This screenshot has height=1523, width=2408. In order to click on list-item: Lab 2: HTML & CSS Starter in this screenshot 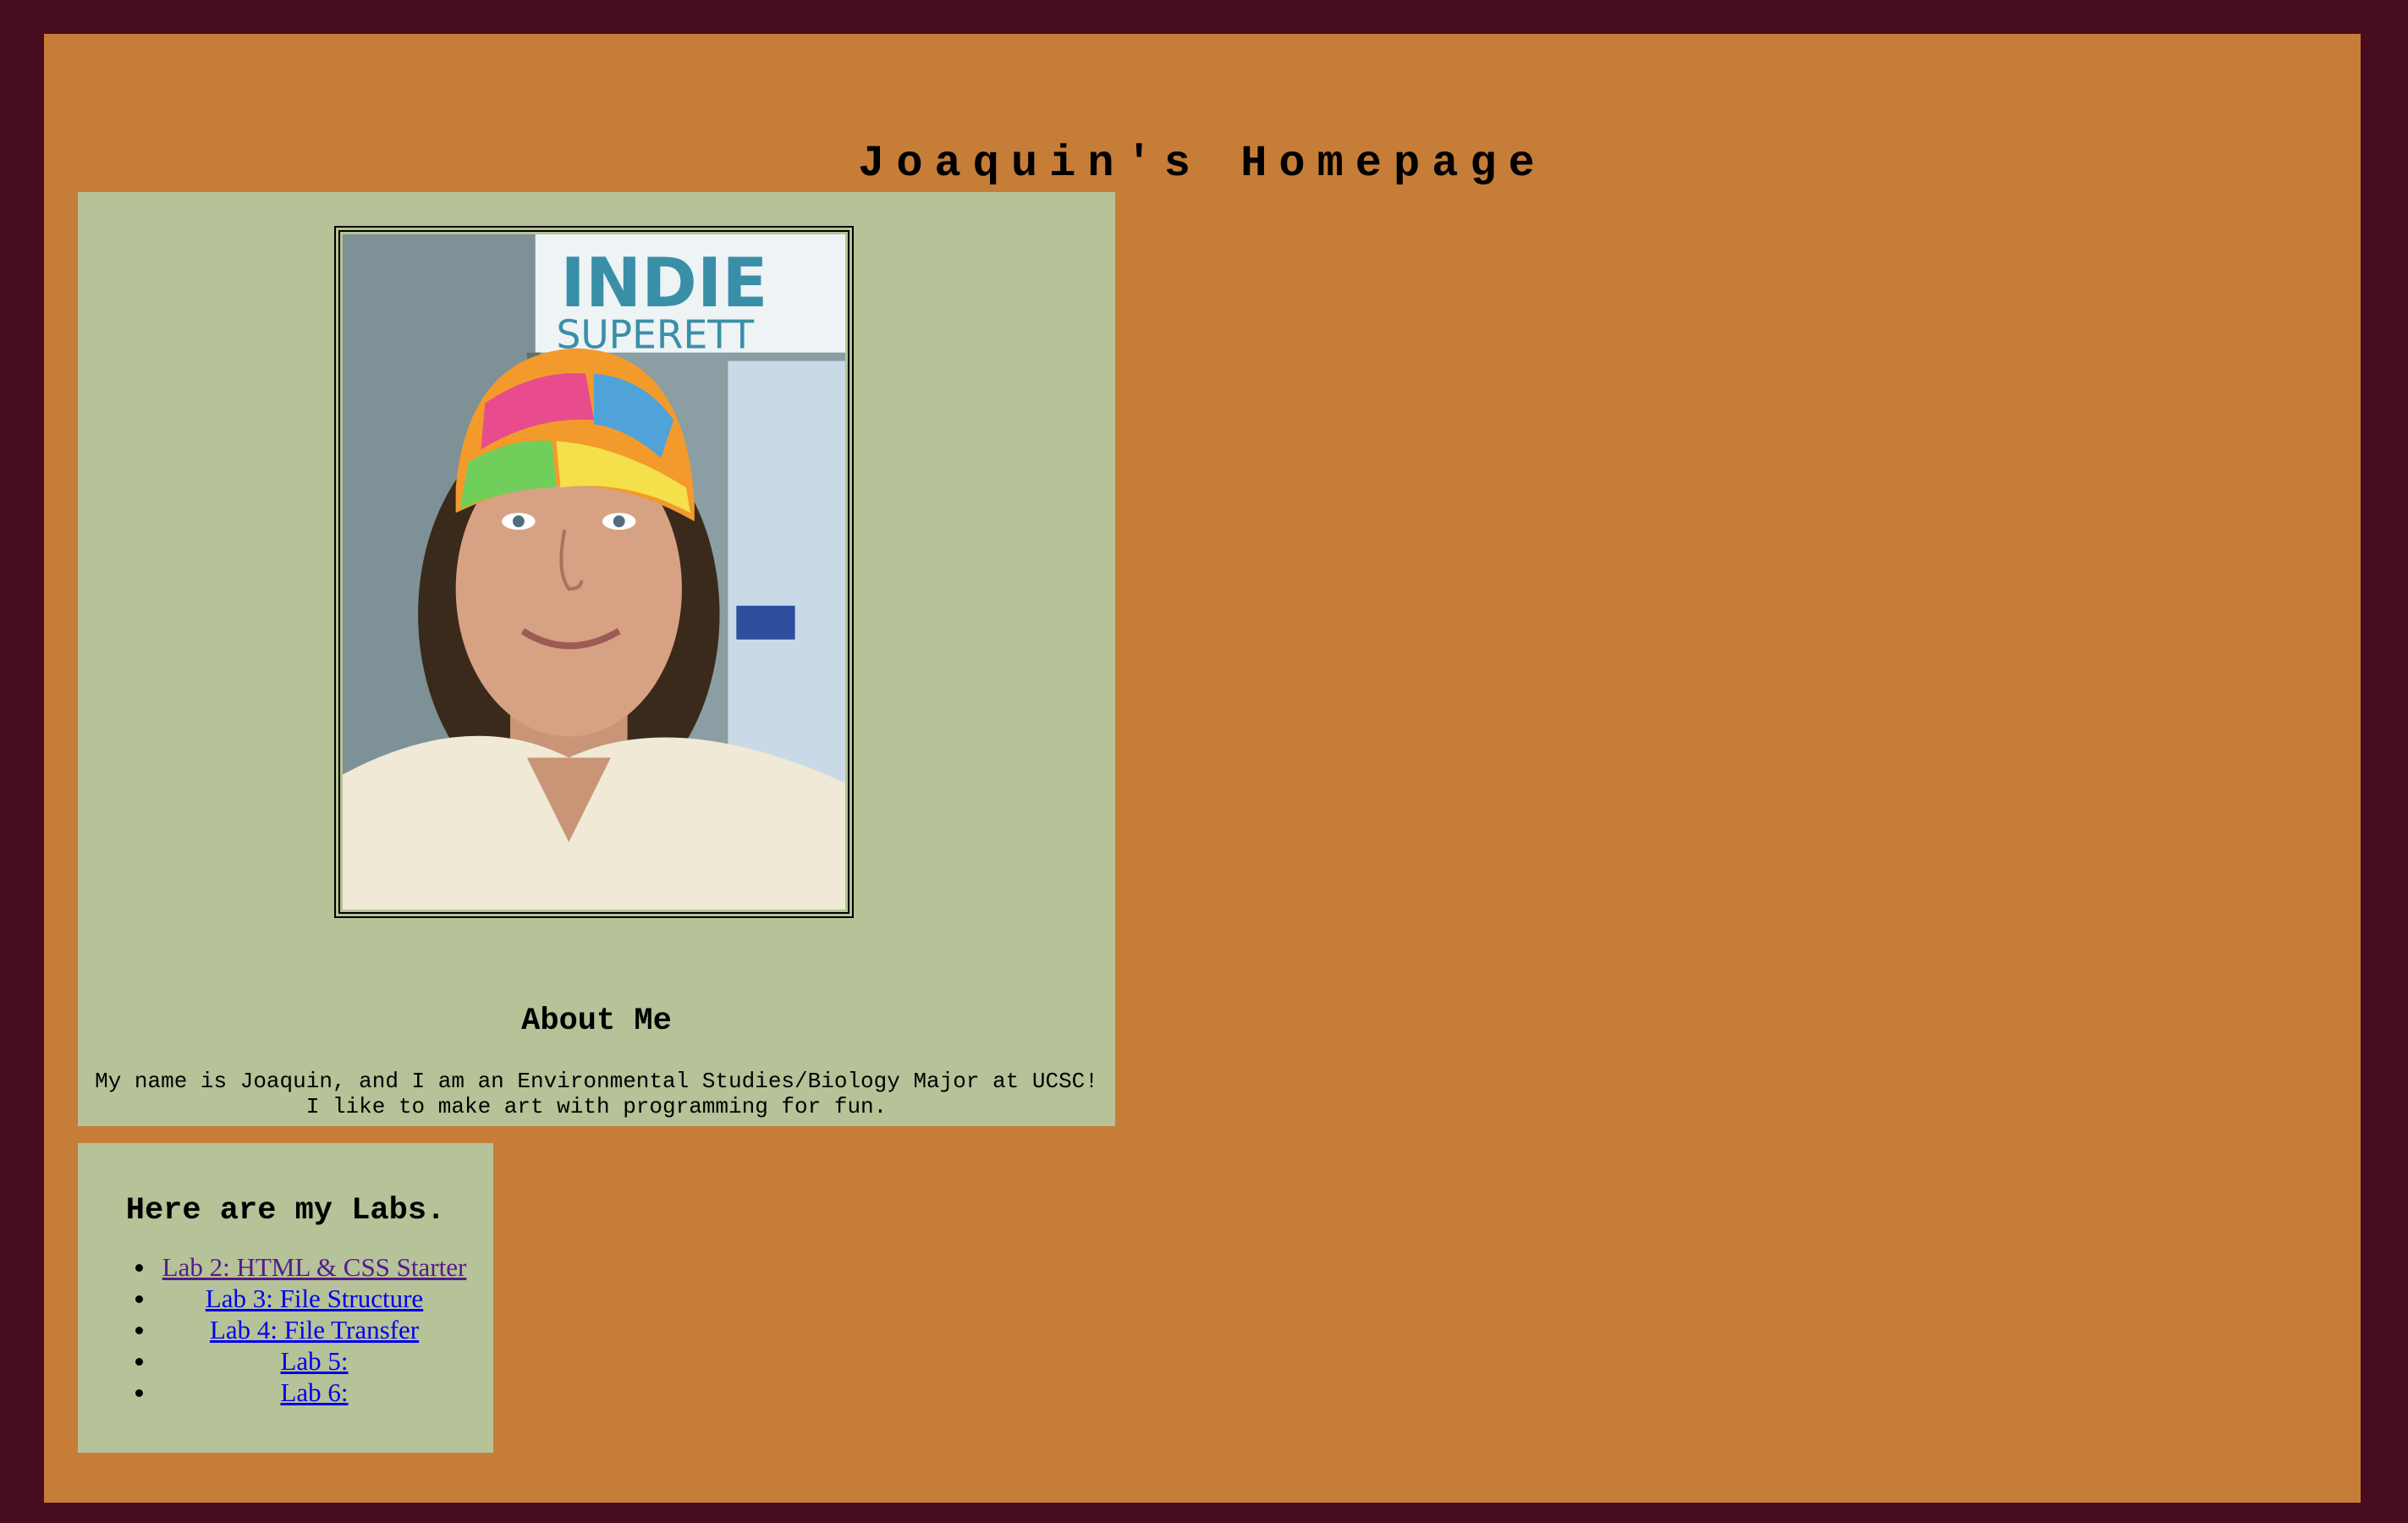, I will do `click(285, 1267)`.